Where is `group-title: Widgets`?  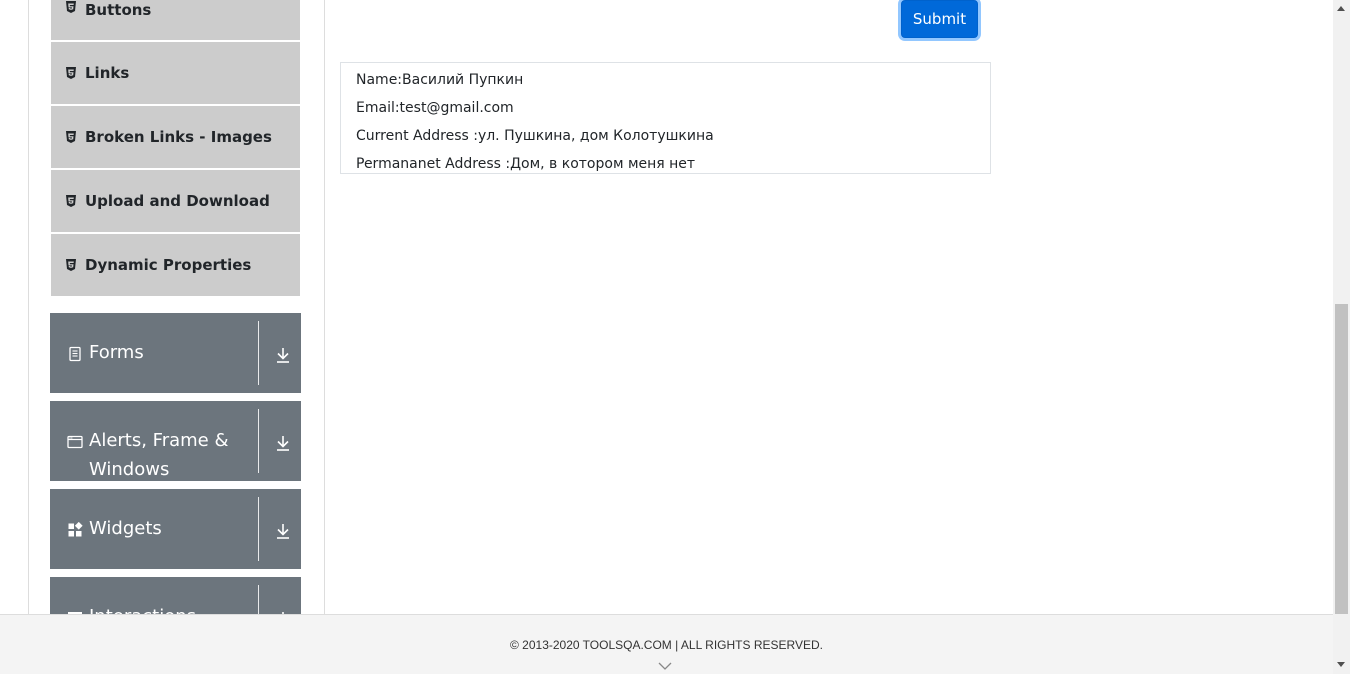 group-title: Widgets is located at coordinates (125, 528).